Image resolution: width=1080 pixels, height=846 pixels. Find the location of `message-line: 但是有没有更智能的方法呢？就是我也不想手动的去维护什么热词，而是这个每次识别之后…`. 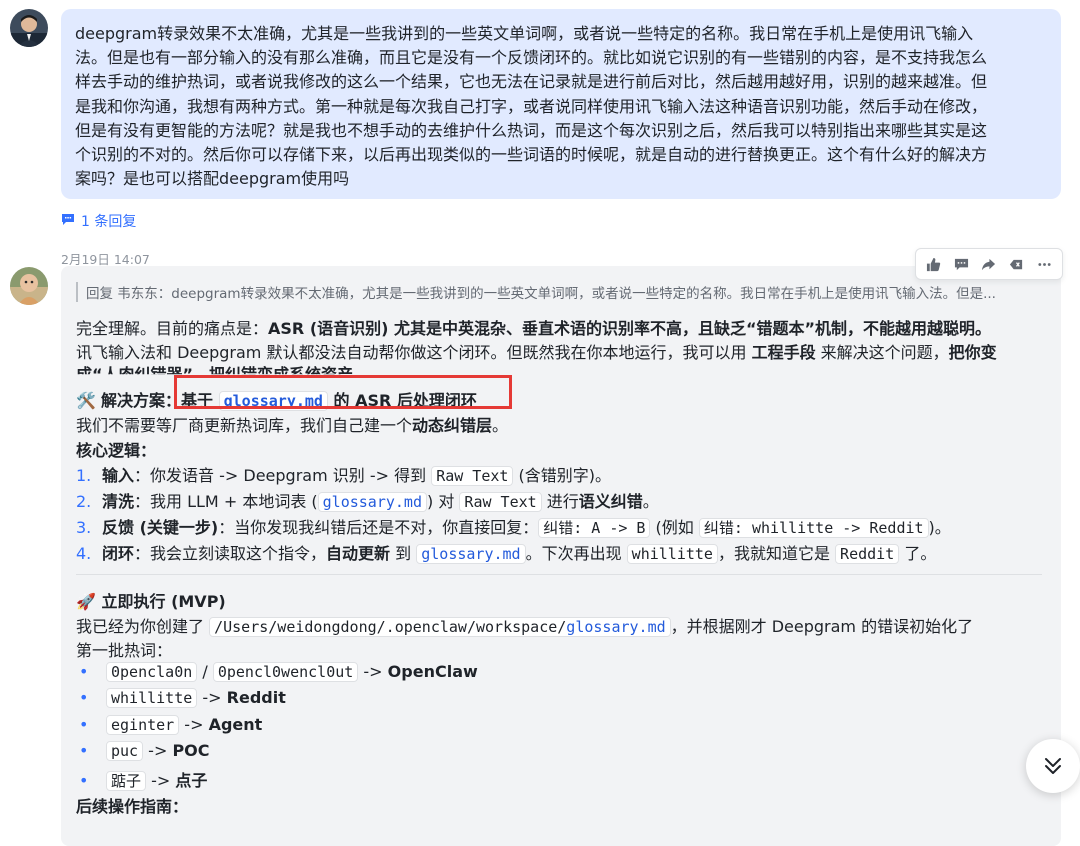

message-line: 但是有没有更智能的方法呢？就是我也不想手动的去维护什么热词，而是这个每次识别之后… is located at coordinates (531, 130).